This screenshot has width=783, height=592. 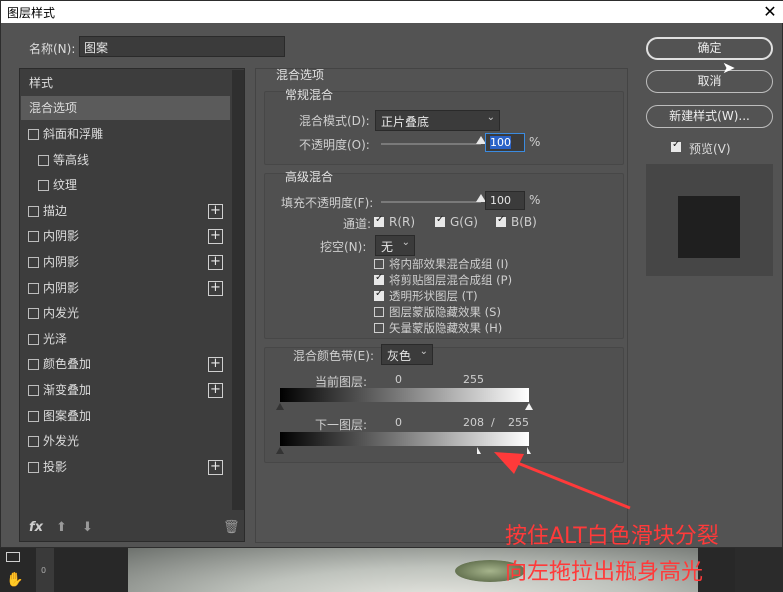 What do you see at coordinates (53, 108) in the screenshot?
I see `style-item-label: 混合选项` at bounding box center [53, 108].